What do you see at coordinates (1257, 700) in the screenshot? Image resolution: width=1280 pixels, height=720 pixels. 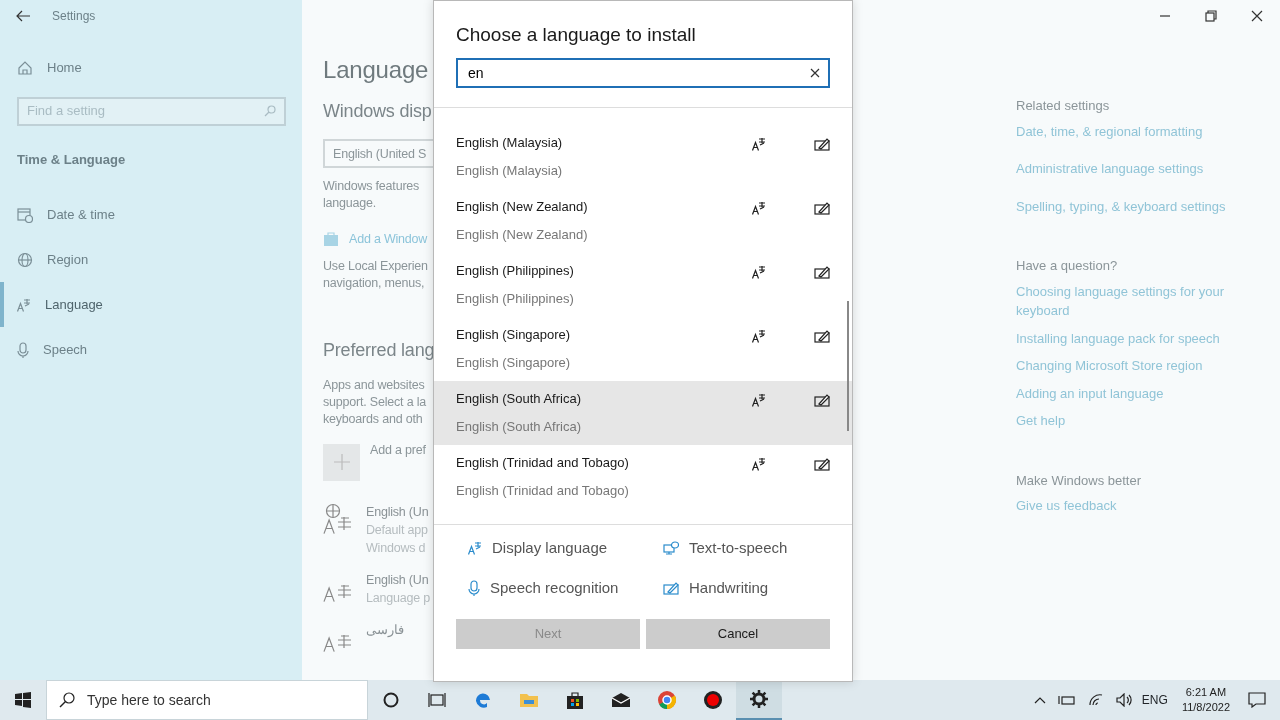 I see `speech-bubble-icon` at bounding box center [1257, 700].